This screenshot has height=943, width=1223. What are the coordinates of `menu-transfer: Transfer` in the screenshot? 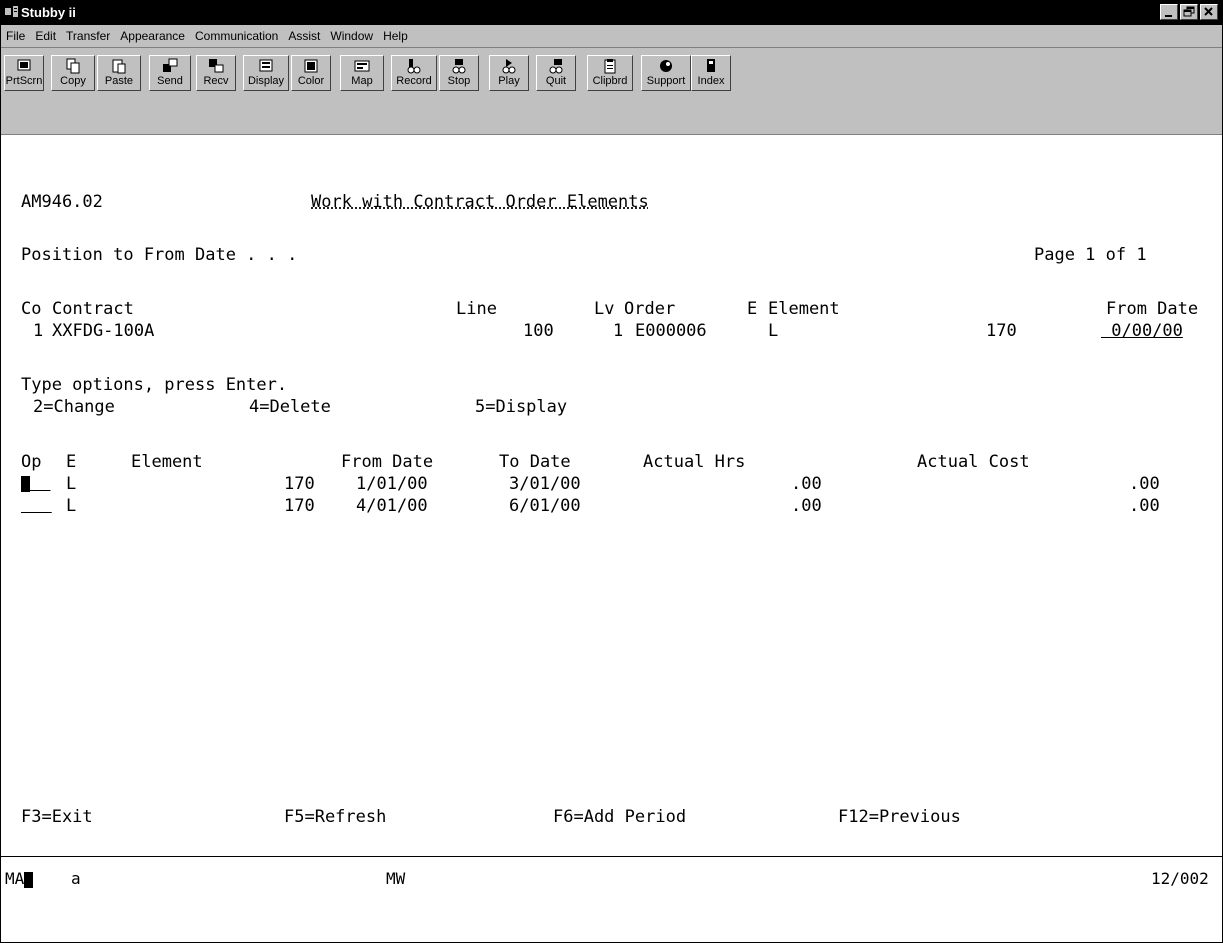 It's located at (88, 36).